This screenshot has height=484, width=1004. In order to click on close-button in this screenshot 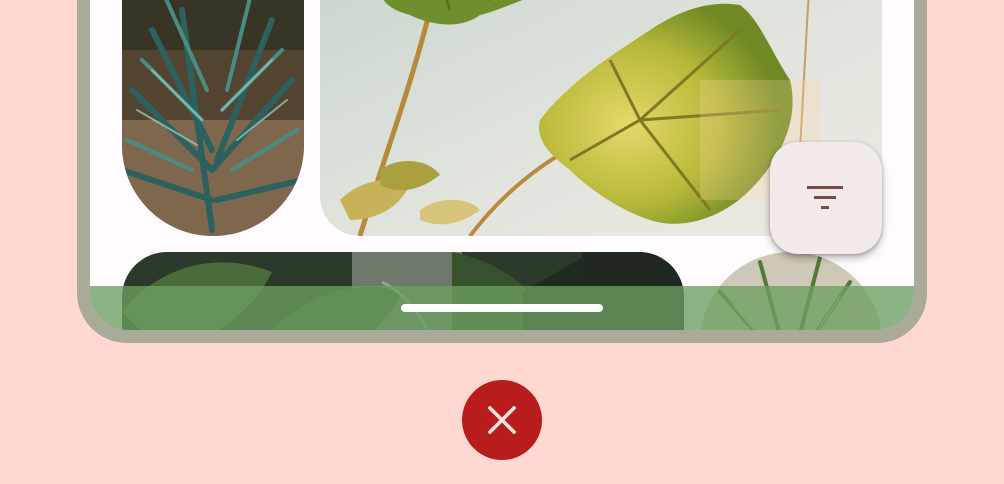, I will do `click(502, 420)`.